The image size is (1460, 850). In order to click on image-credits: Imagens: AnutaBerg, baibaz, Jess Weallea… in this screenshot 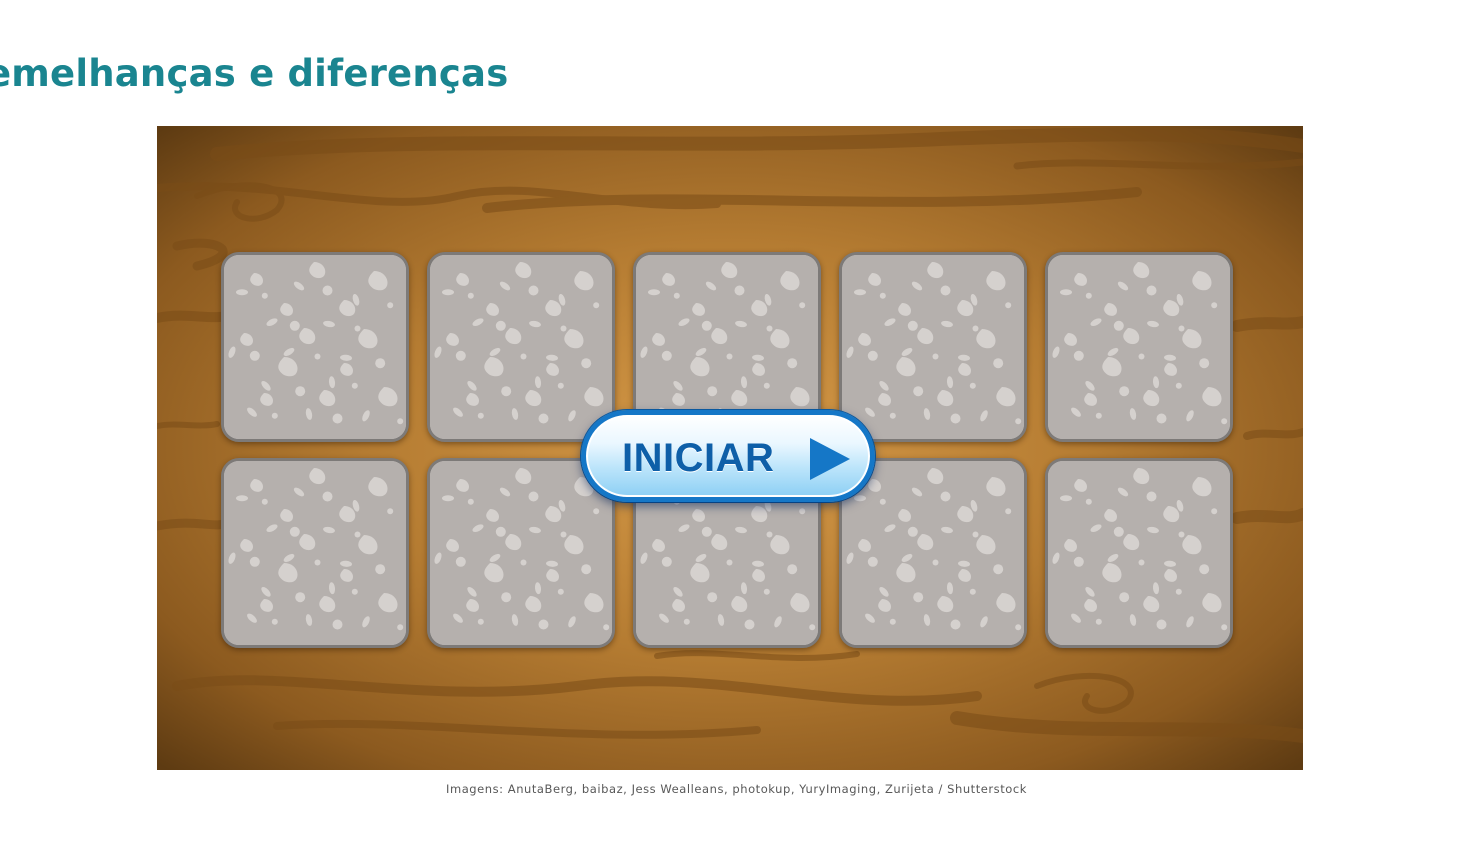, I will do `click(736, 789)`.